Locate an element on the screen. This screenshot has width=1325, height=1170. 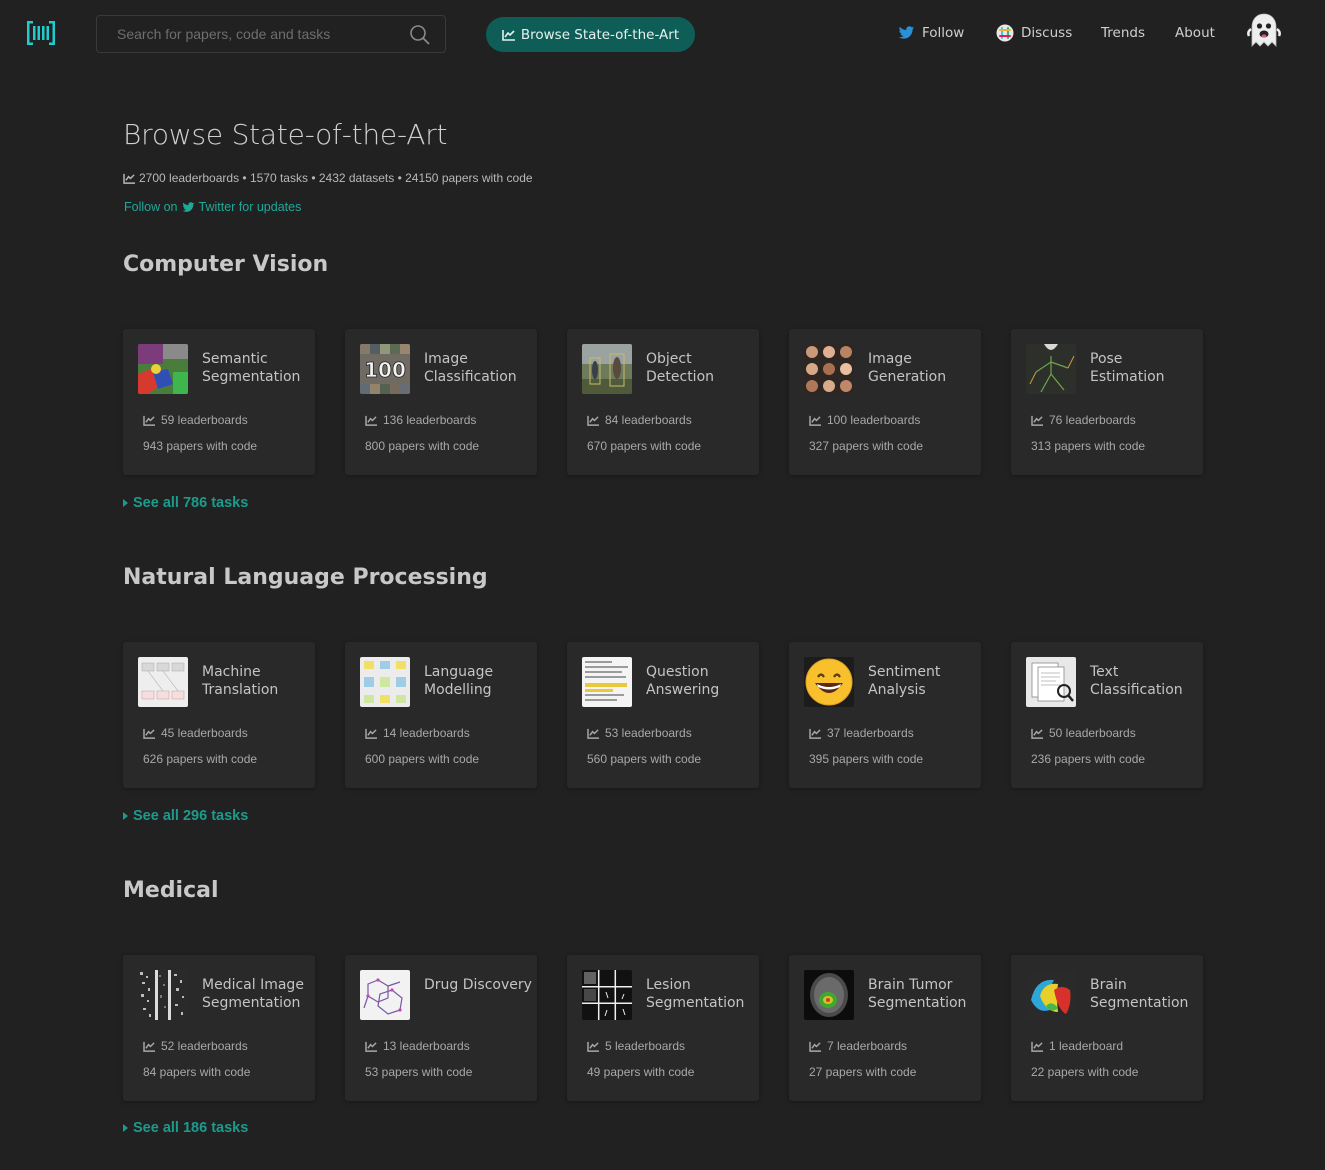
about-label: About is located at coordinates (1195, 33).